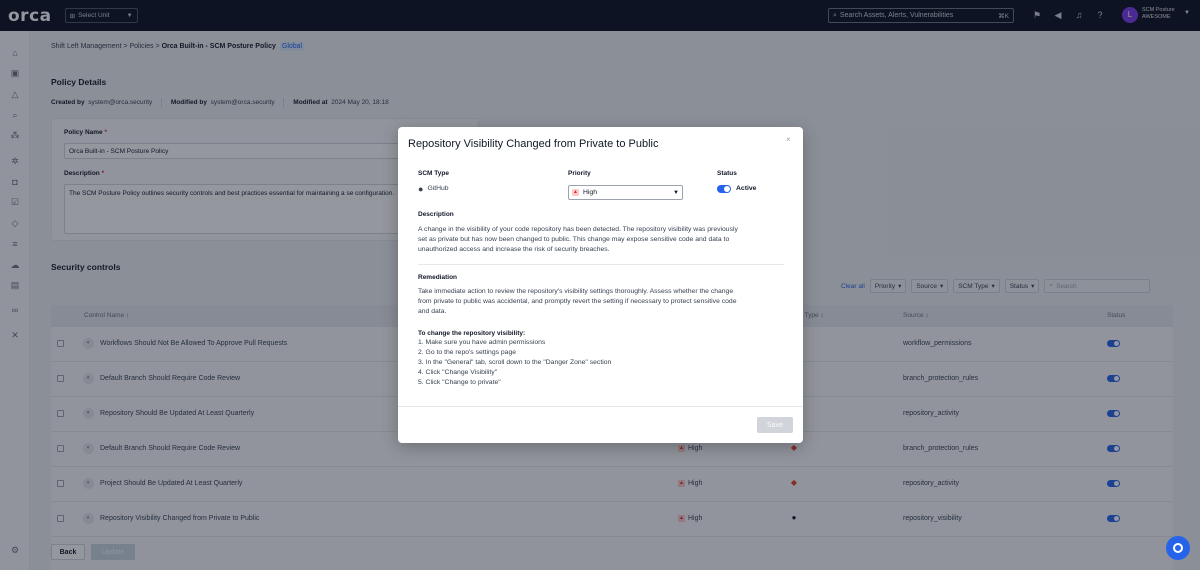 The image size is (1200, 570). What do you see at coordinates (746, 188) in the screenshot?
I see `status-value: Active` at bounding box center [746, 188].